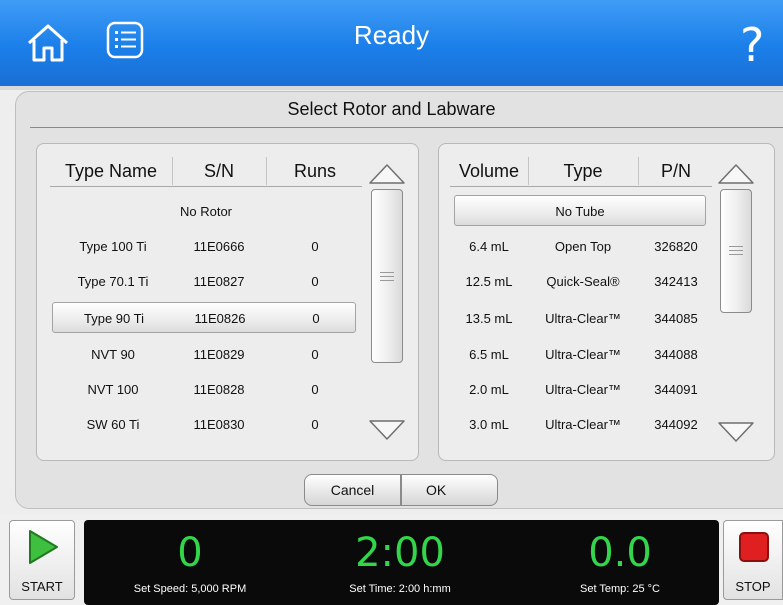 The height and width of the screenshot is (605, 783). I want to click on header-divider, so click(391, 88).